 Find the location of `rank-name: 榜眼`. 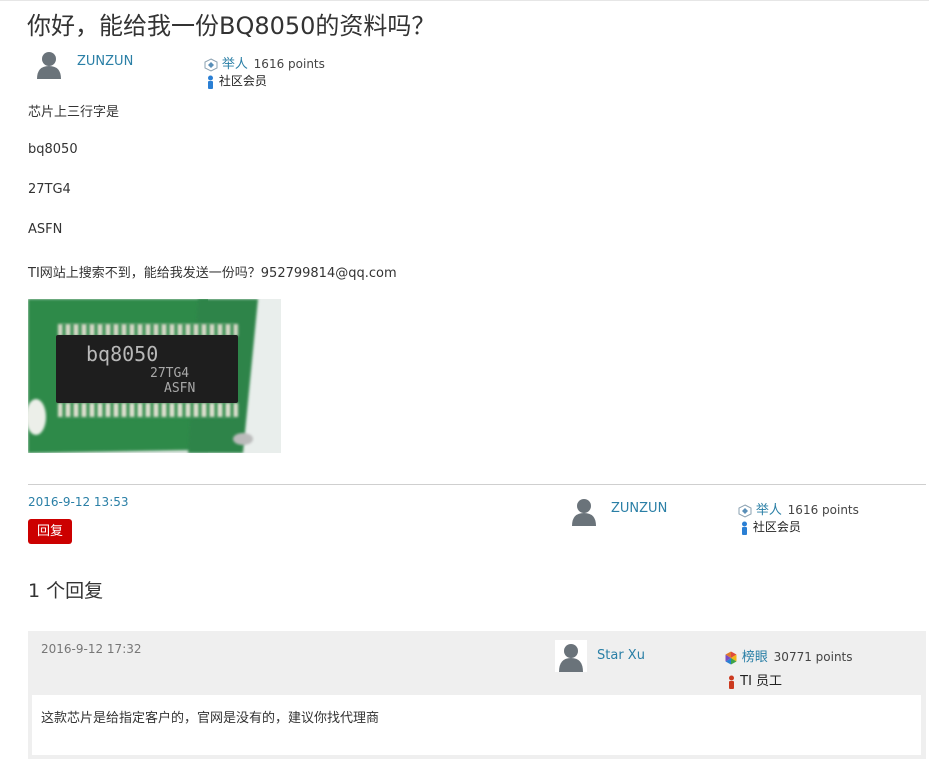

rank-name: 榜眼 is located at coordinates (755, 657).